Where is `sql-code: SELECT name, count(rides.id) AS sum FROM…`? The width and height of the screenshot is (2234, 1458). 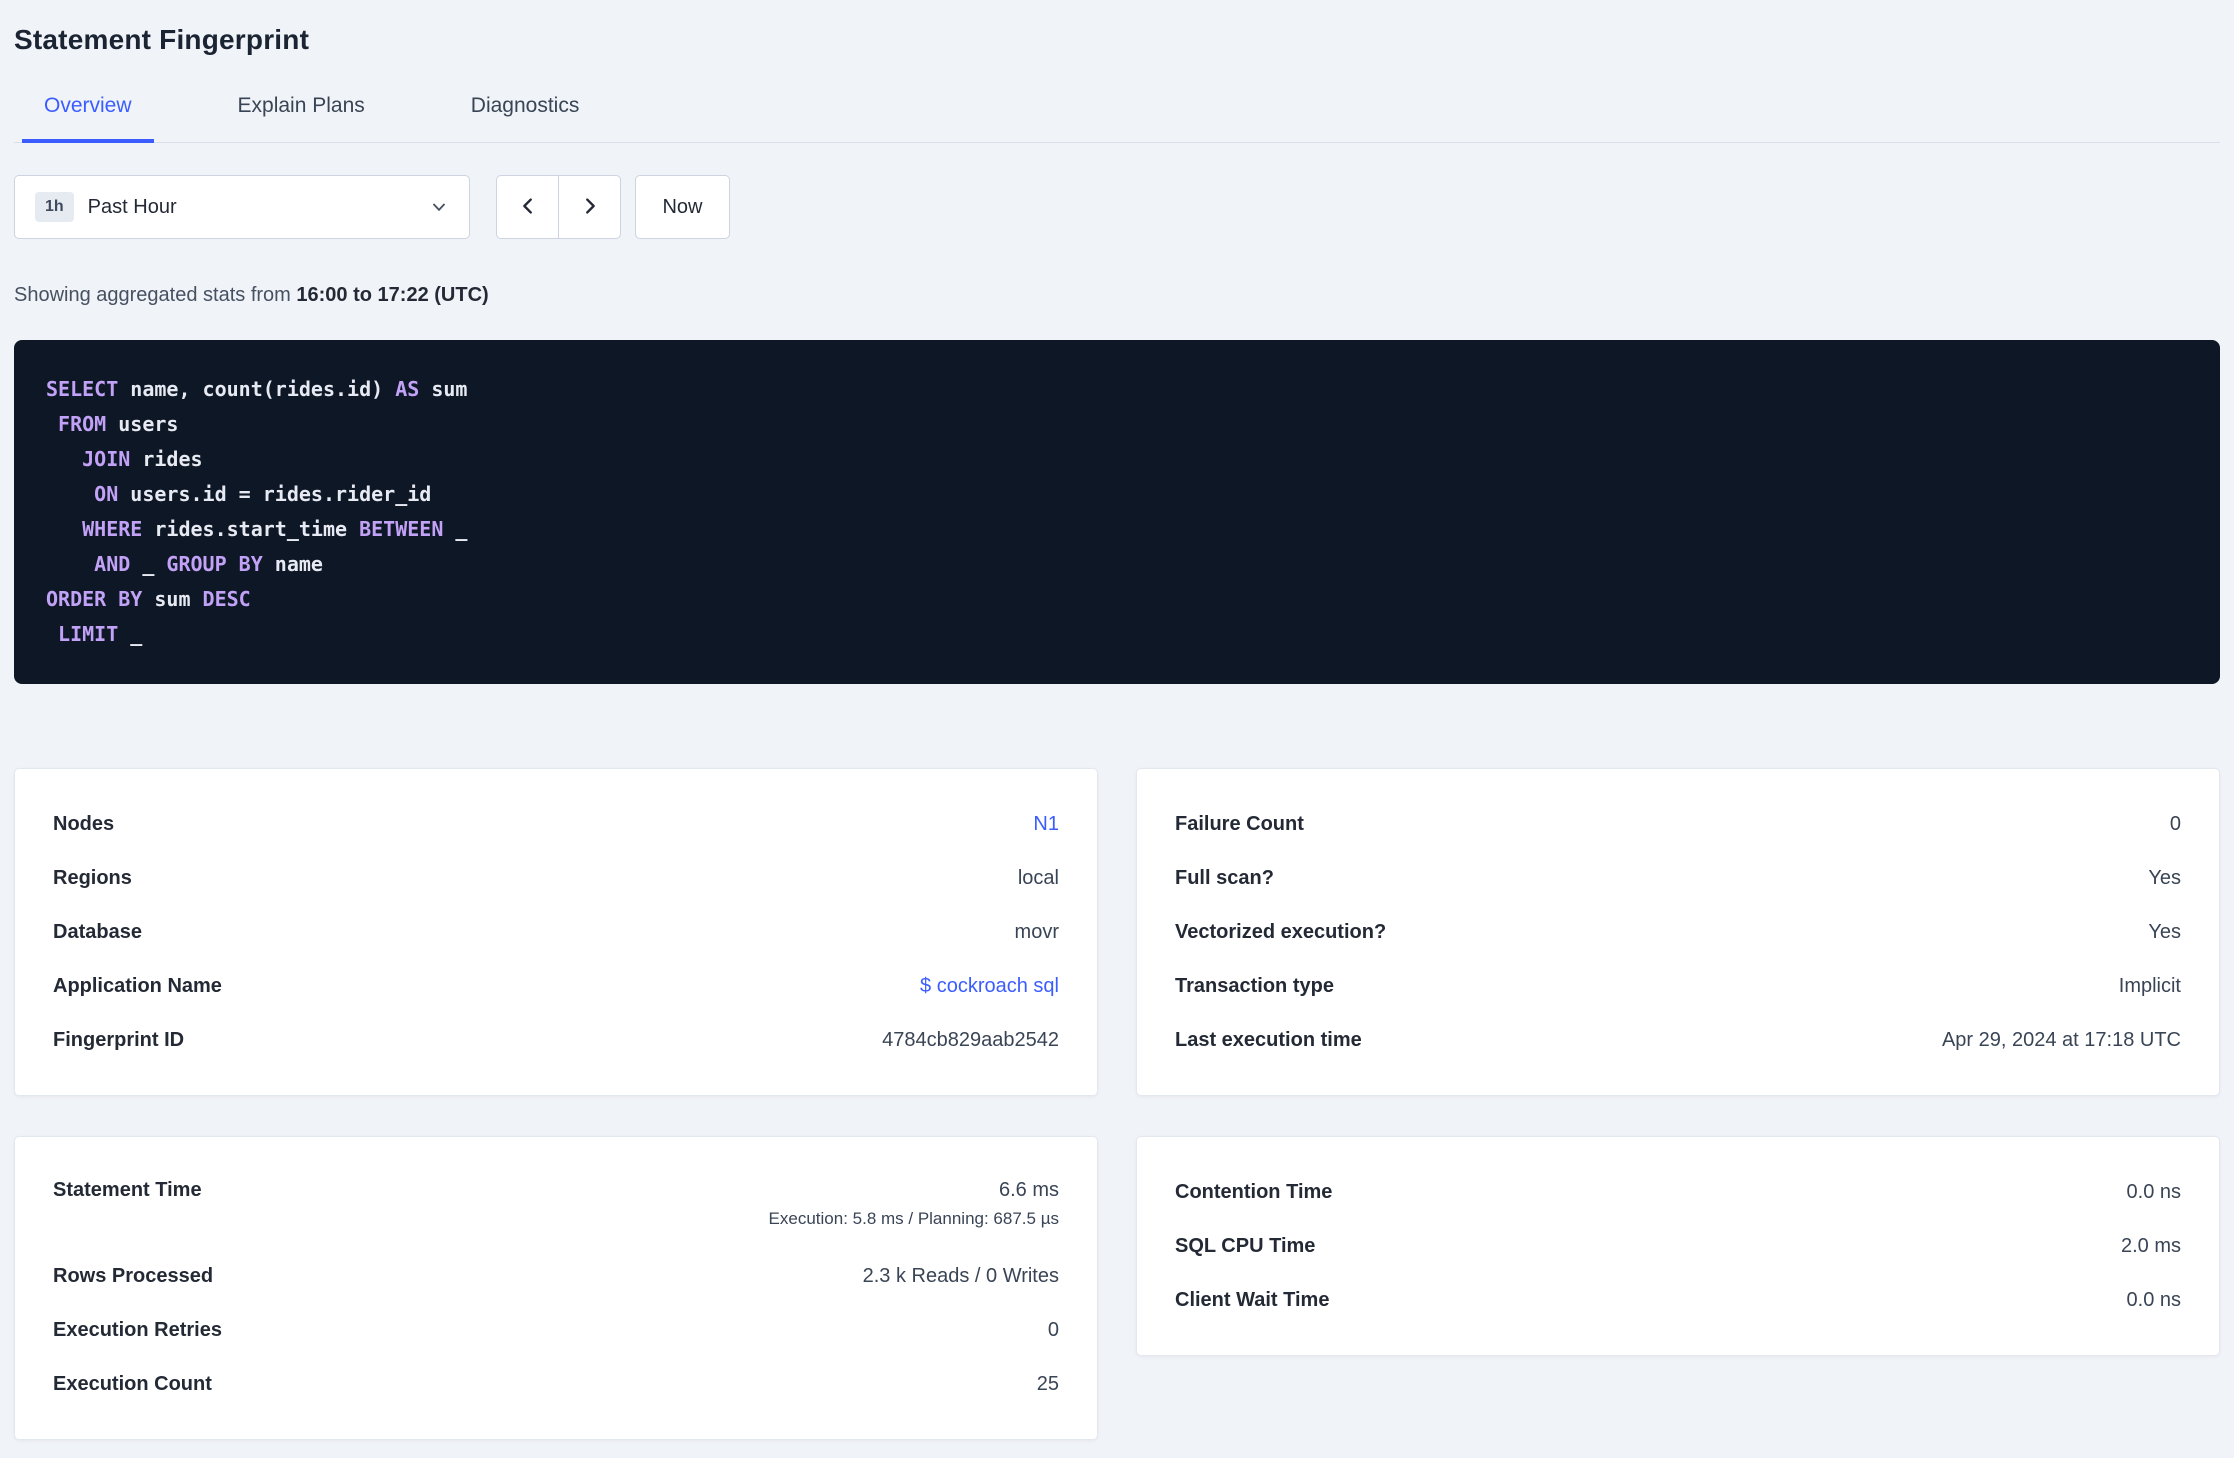 sql-code: SELECT name, count(rides.id) AS sum FROM… is located at coordinates (257, 511).